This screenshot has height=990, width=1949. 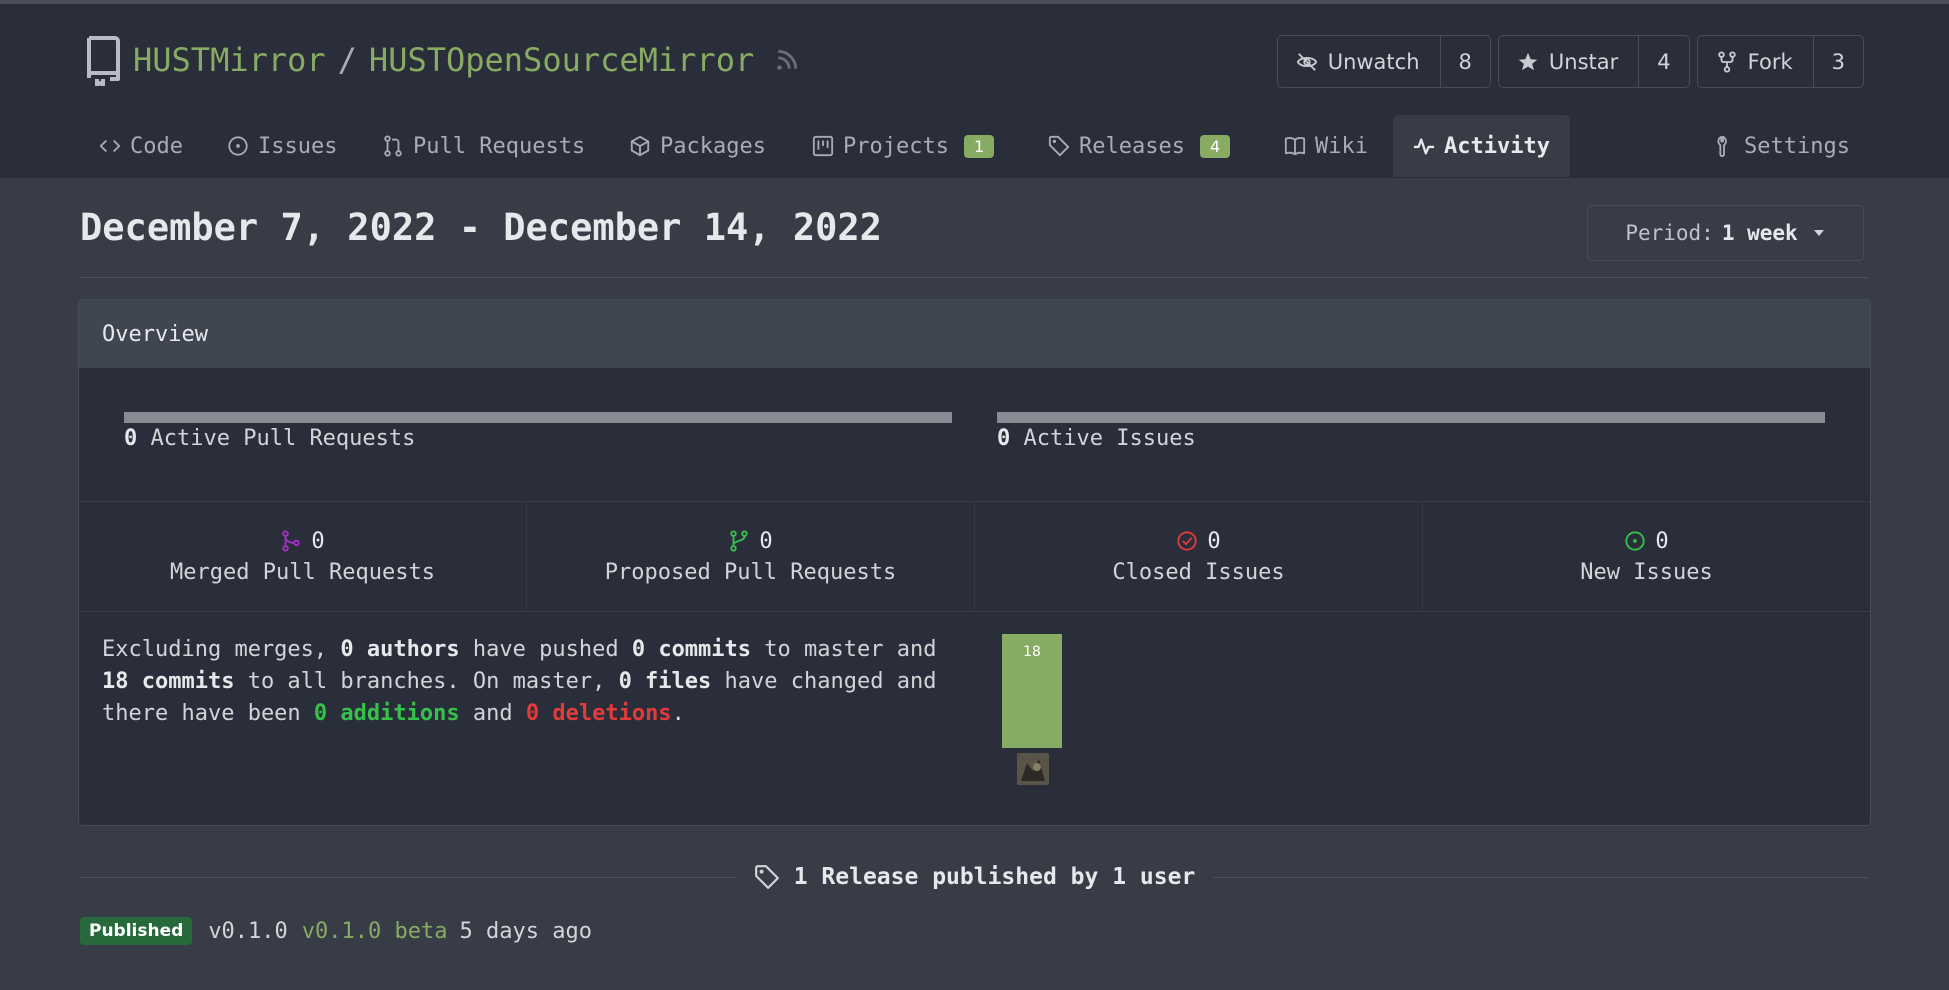 I want to click on authors-count: 0 authors, so click(x=400, y=649).